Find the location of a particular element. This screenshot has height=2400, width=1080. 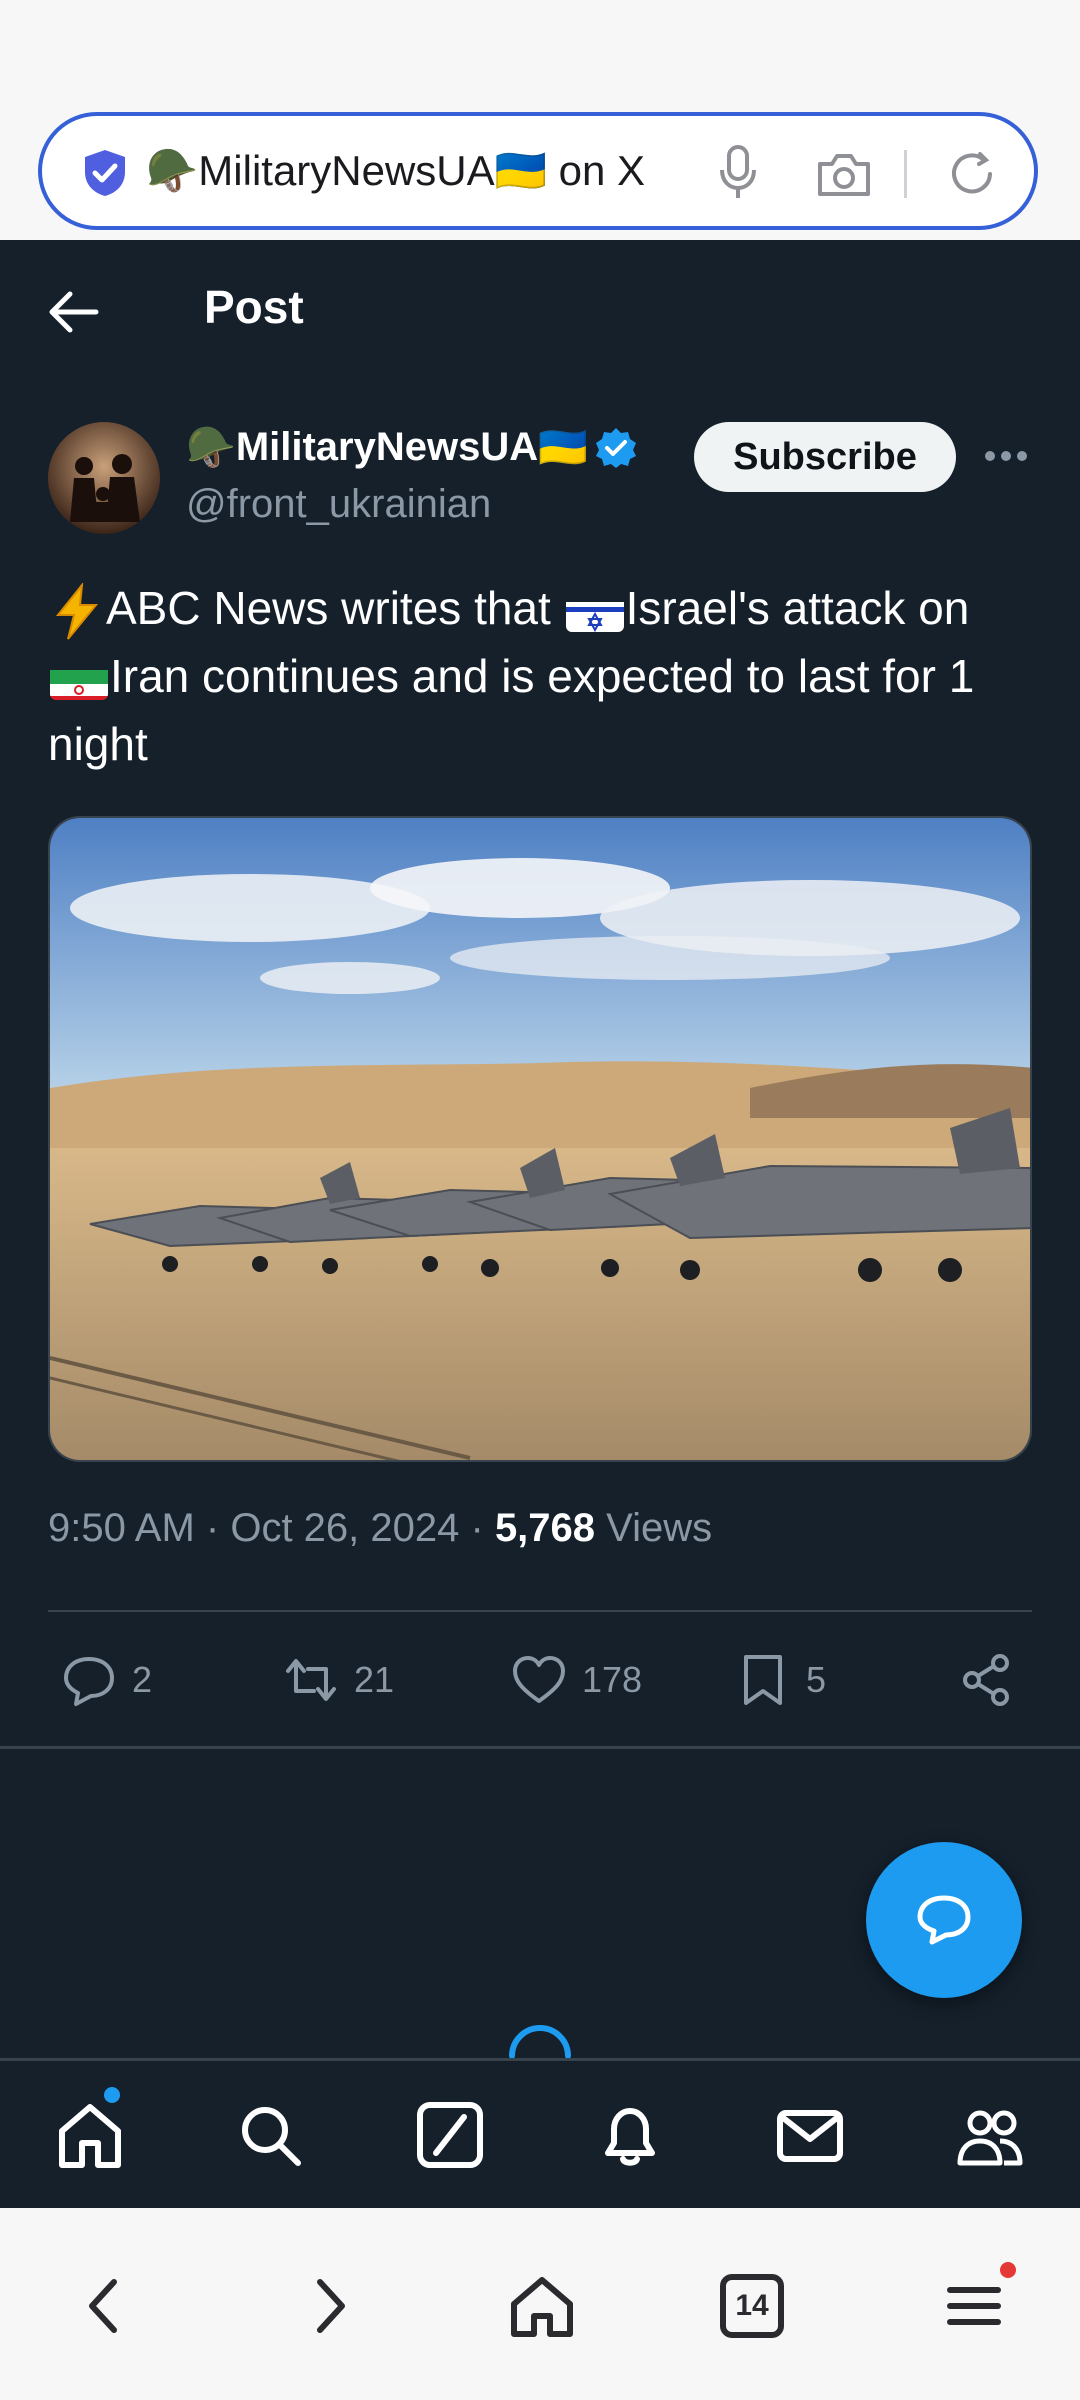

verified-badge-icon is located at coordinates (615, 447).